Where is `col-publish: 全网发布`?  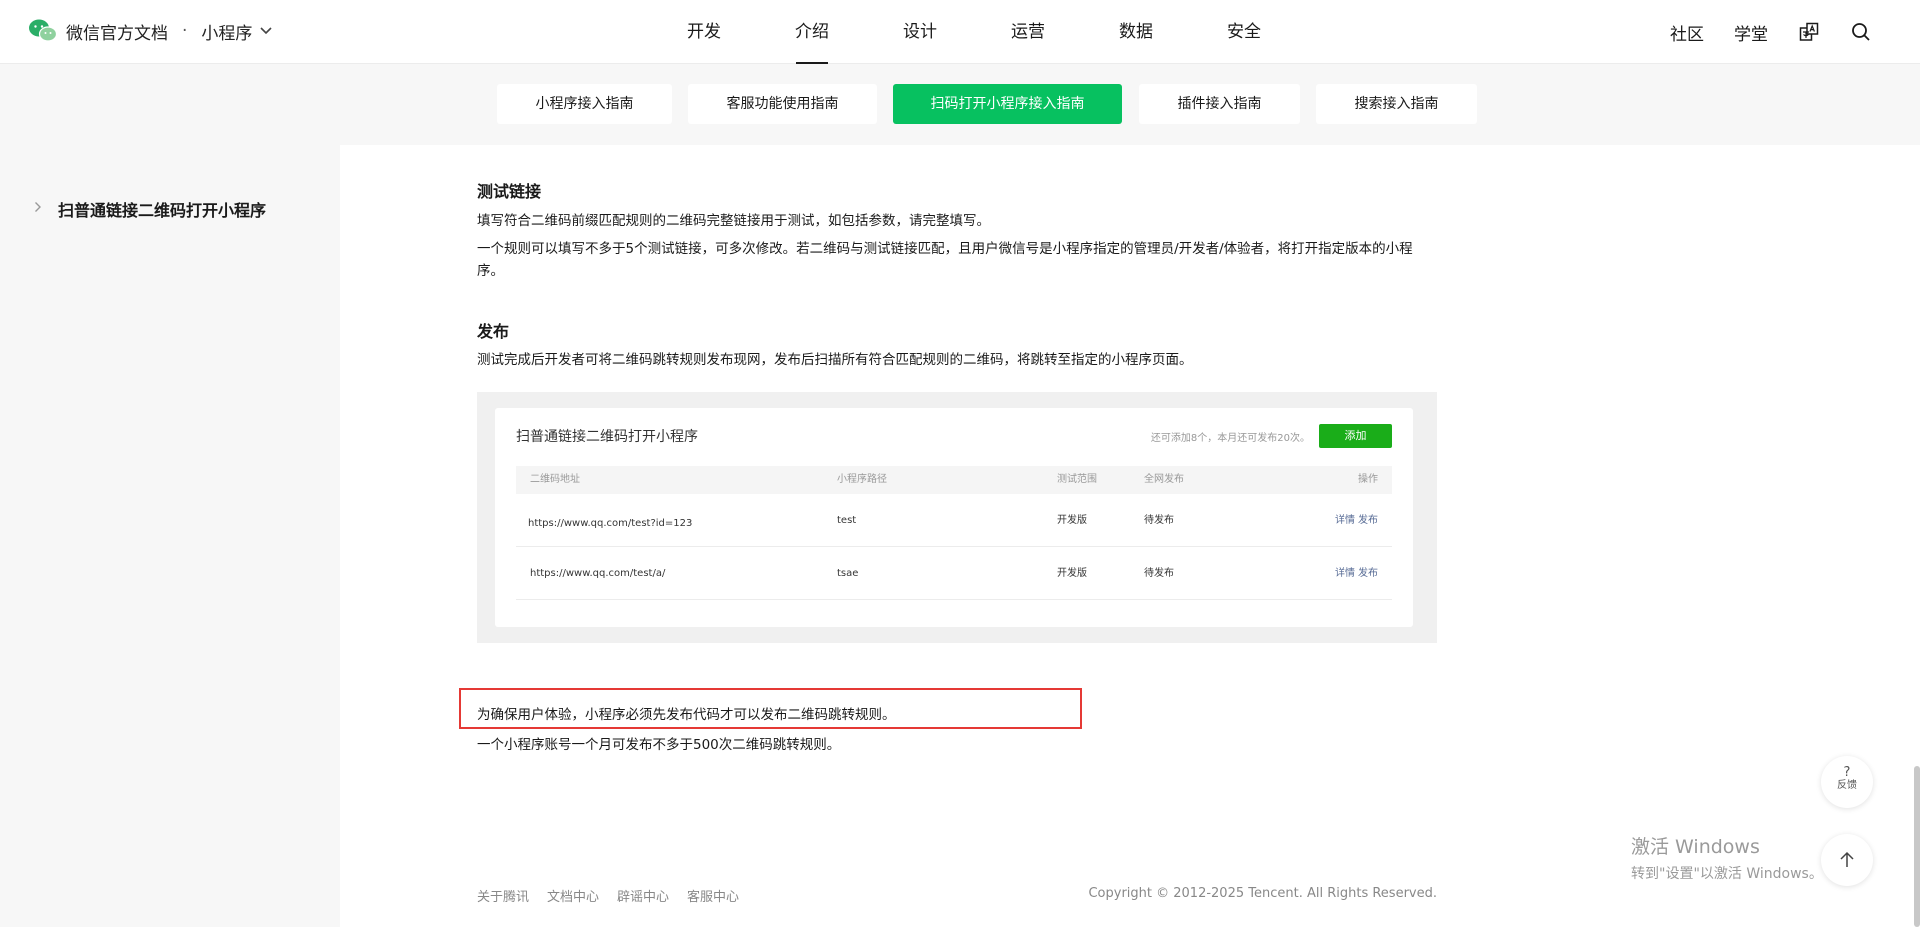
col-publish: 全网发布 is located at coordinates (1164, 479).